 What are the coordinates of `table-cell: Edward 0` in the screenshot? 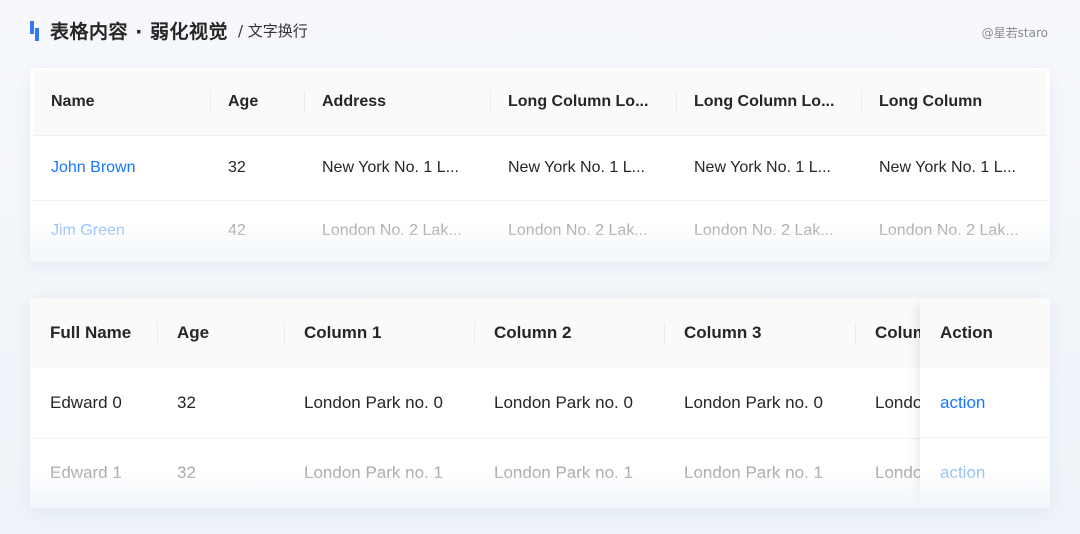 It's located at (93, 403).